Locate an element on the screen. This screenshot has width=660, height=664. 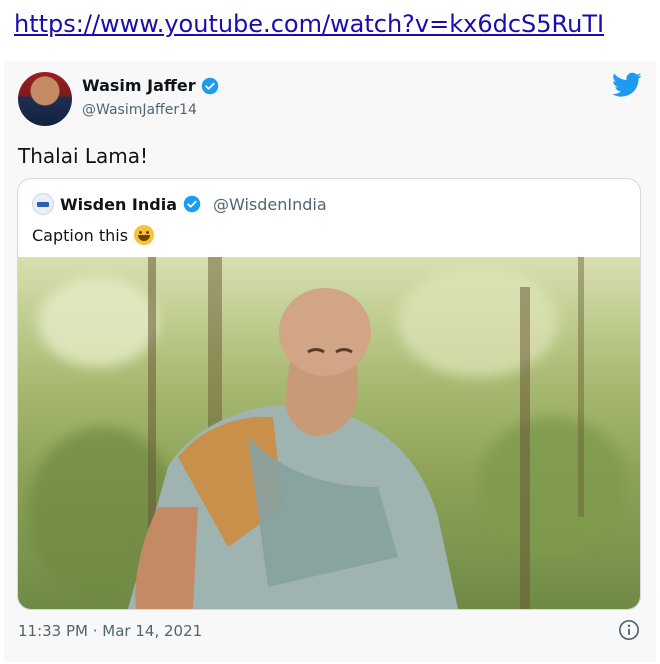
author-avatar is located at coordinates (45, 99).